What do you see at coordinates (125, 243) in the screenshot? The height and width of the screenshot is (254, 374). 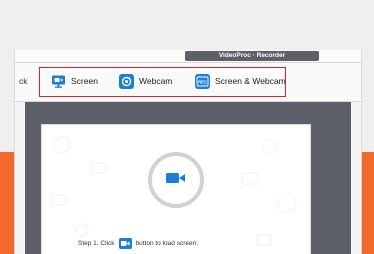 I see `inline-screen-icon` at bounding box center [125, 243].